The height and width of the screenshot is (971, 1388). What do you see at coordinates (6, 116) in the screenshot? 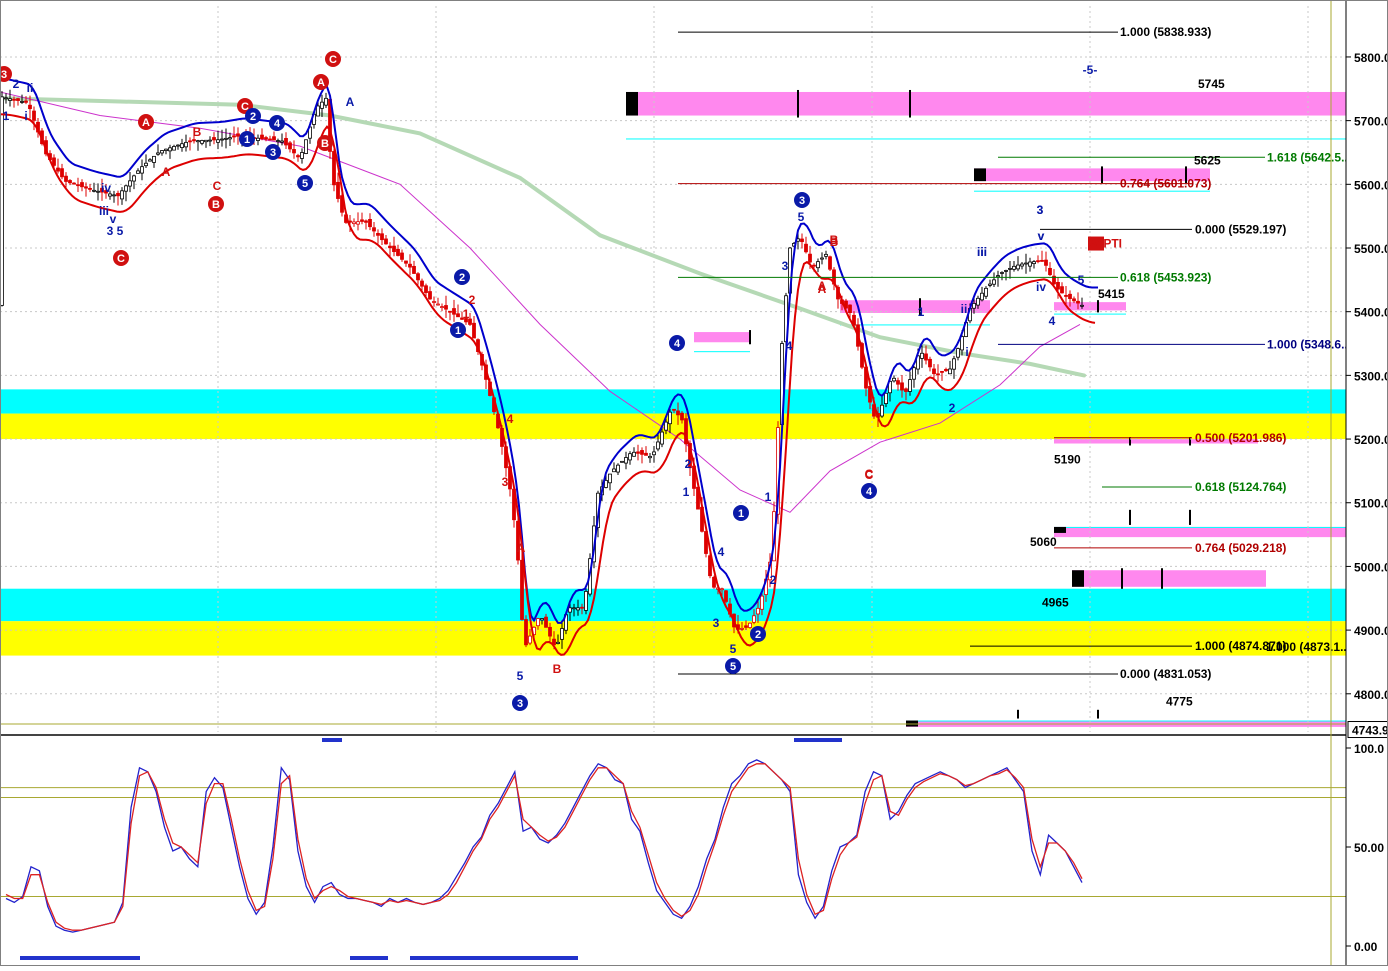
I see `wave-label-0: 1` at bounding box center [6, 116].